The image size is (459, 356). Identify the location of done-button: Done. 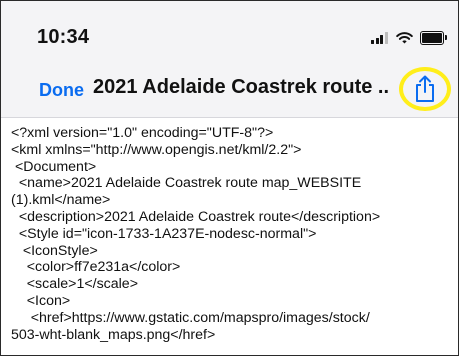
(61, 90).